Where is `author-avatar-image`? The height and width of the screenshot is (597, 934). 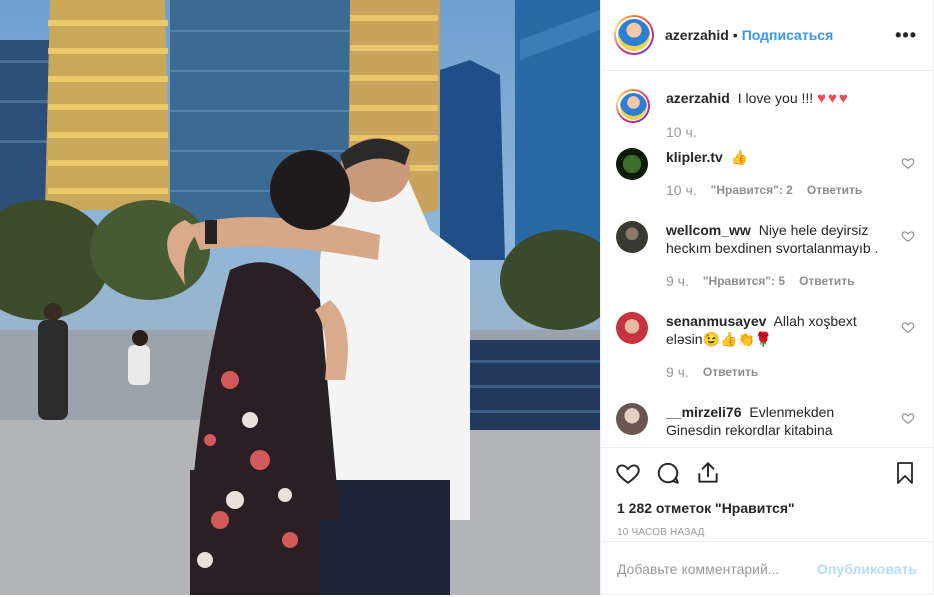 author-avatar-image is located at coordinates (634, 35).